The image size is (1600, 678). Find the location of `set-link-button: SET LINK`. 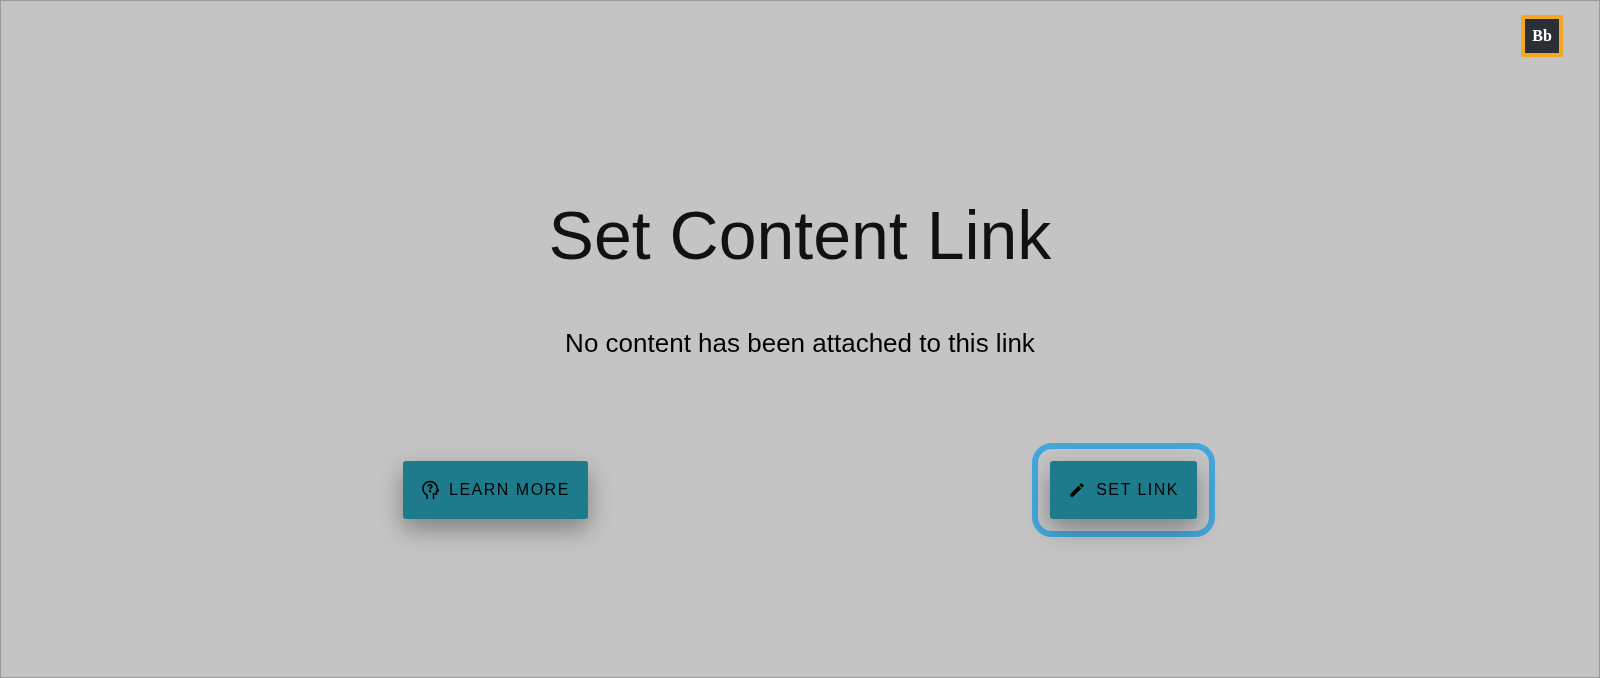

set-link-button: SET LINK is located at coordinates (1123, 490).